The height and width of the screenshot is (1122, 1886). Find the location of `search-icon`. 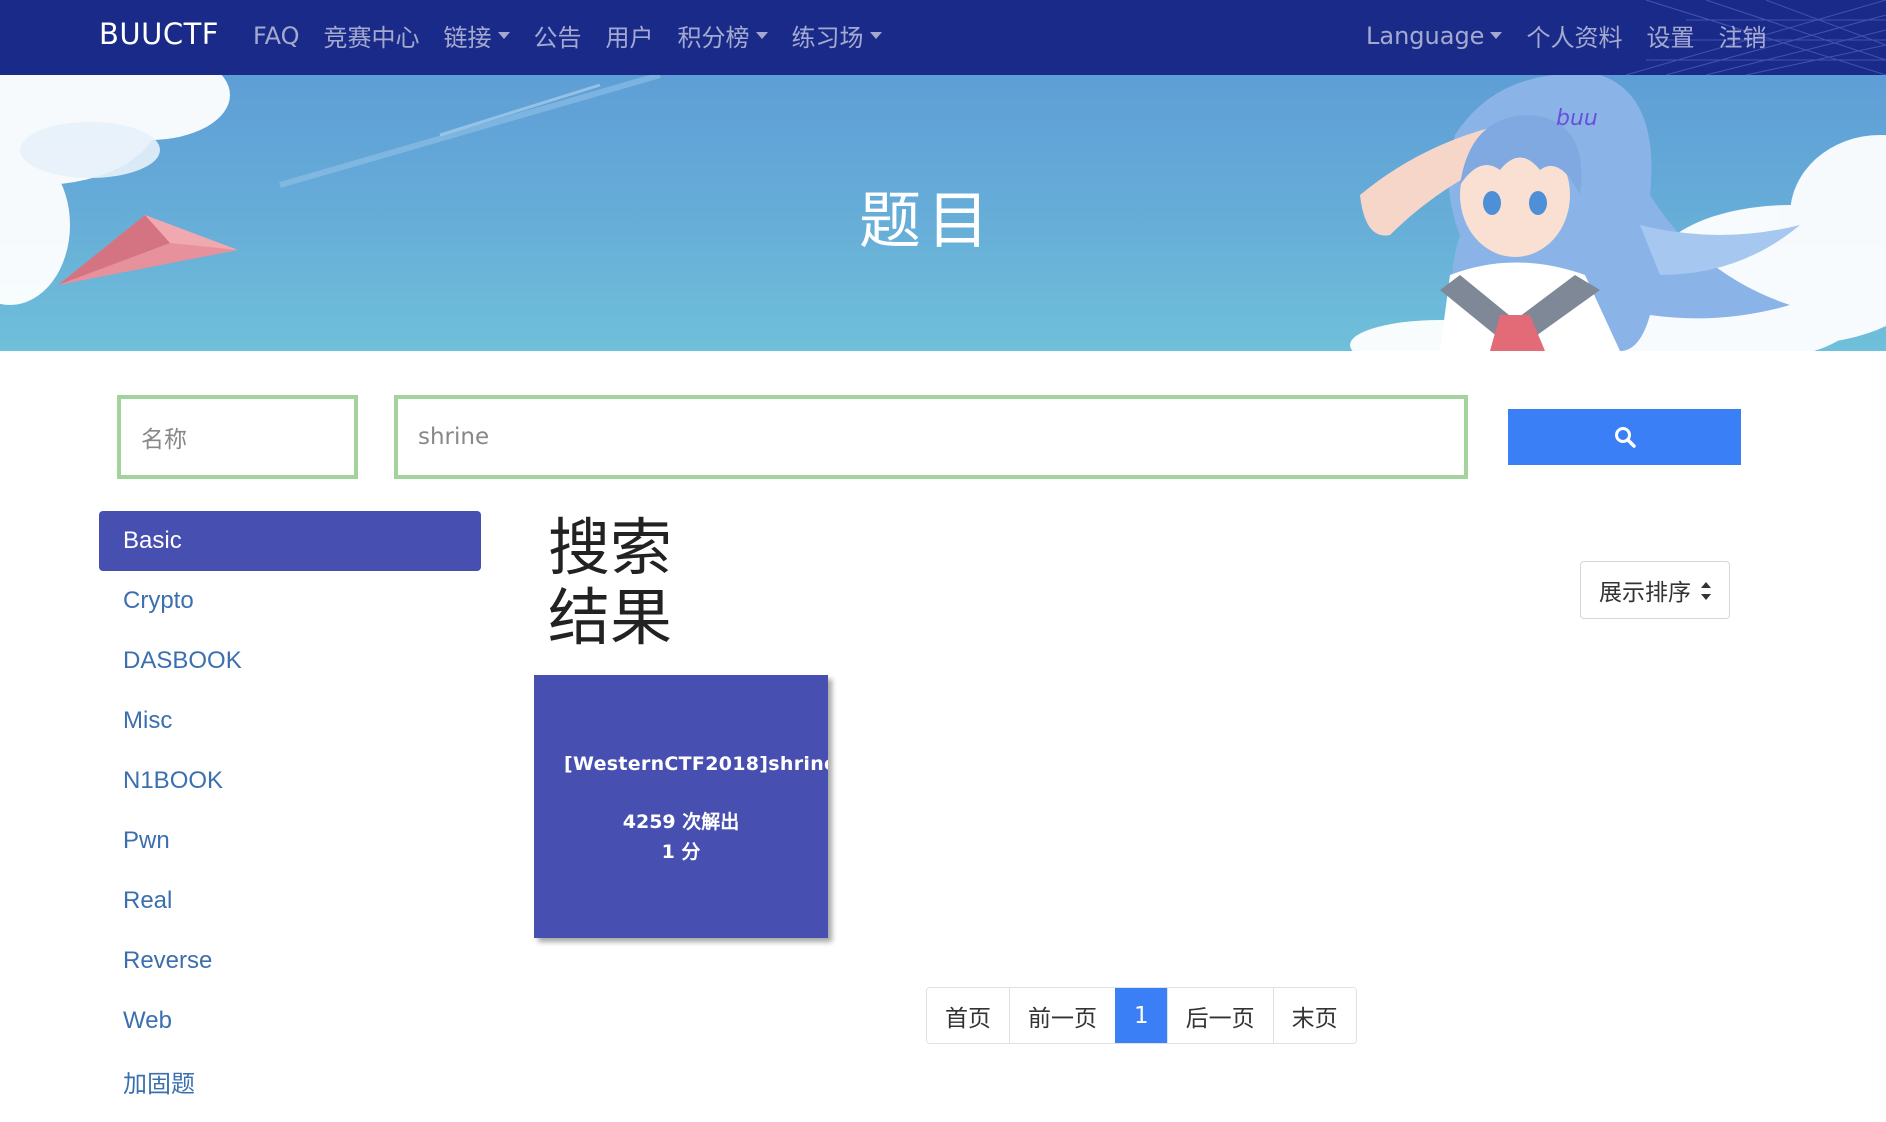

search-icon is located at coordinates (1625, 437).